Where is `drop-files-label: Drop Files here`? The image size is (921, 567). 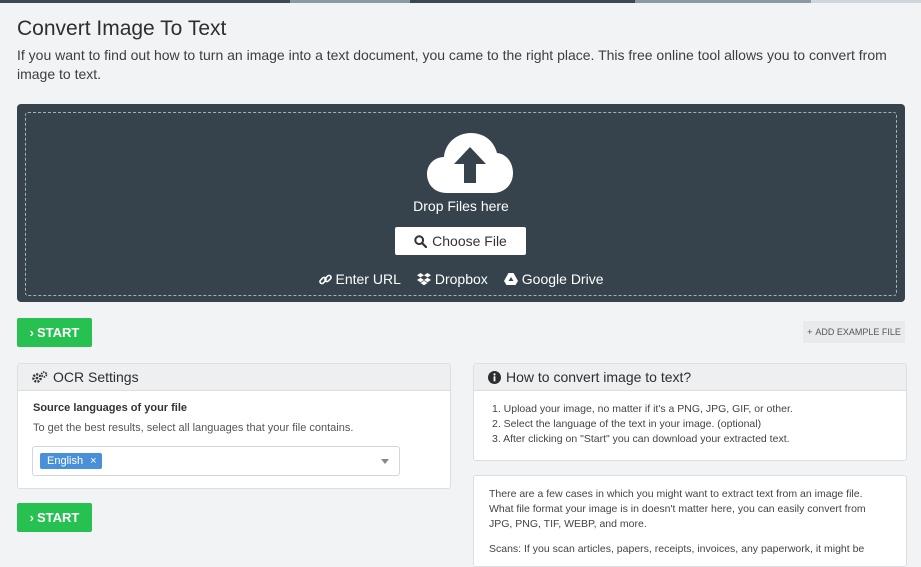 drop-files-label: Drop Files here is located at coordinates (461, 206).